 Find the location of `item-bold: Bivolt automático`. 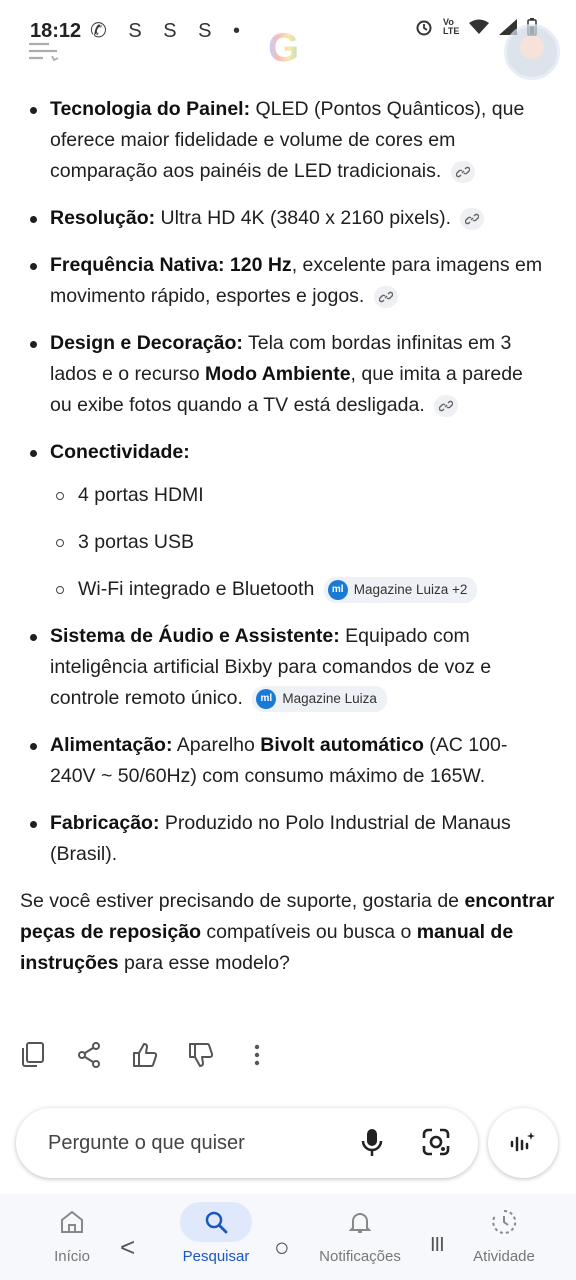

item-bold: Bivolt automático is located at coordinates (342, 745).